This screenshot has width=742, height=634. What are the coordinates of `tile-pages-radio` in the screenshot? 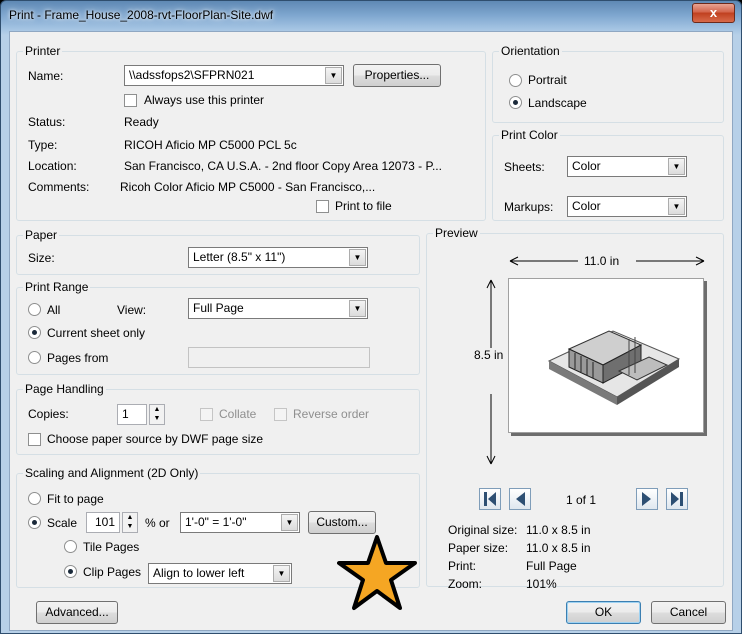 It's located at (70, 546).